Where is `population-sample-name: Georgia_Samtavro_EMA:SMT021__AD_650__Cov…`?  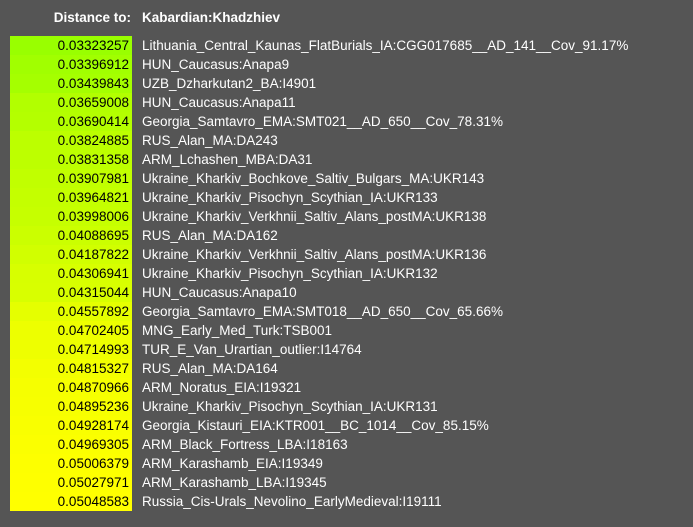
population-sample-name: Georgia_Samtavro_EMA:SMT021__AD_650__Cov… is located at coordinates (322, 121).